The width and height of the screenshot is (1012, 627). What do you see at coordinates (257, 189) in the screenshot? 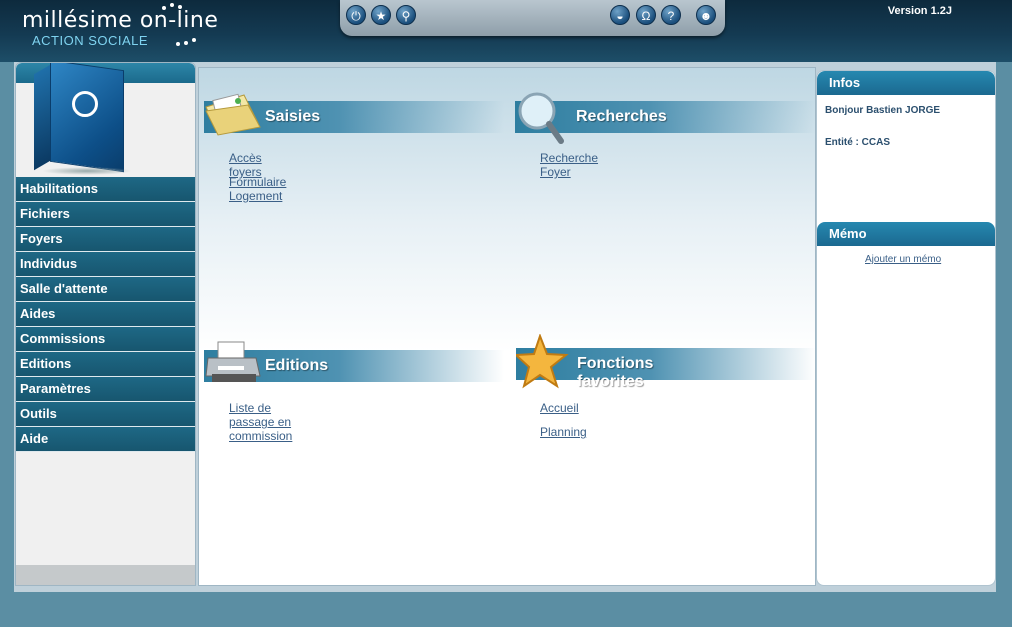
I see `link-formulaire-logement: Formulaire Logement` at bounding box center [257, 189].